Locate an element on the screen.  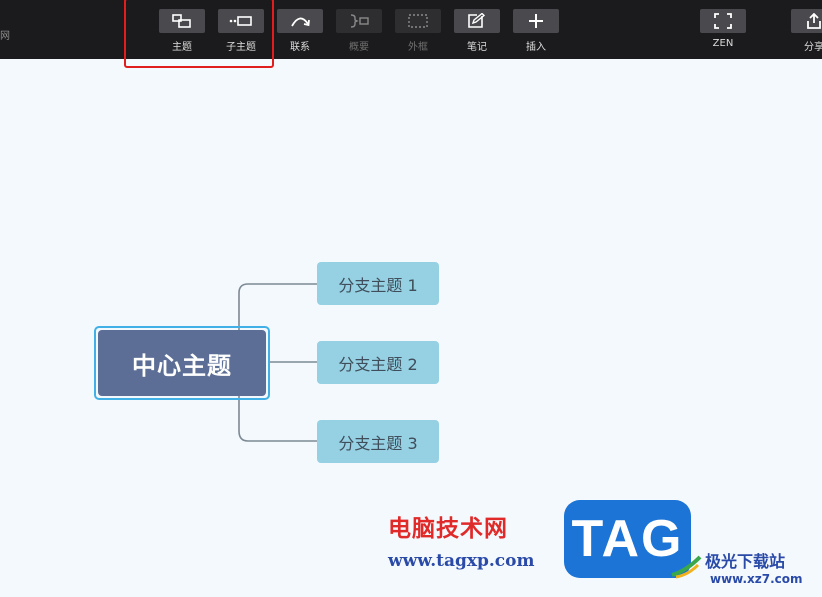
branch-topic-2: 分支主题 2 is located at coordinates (378, 362).